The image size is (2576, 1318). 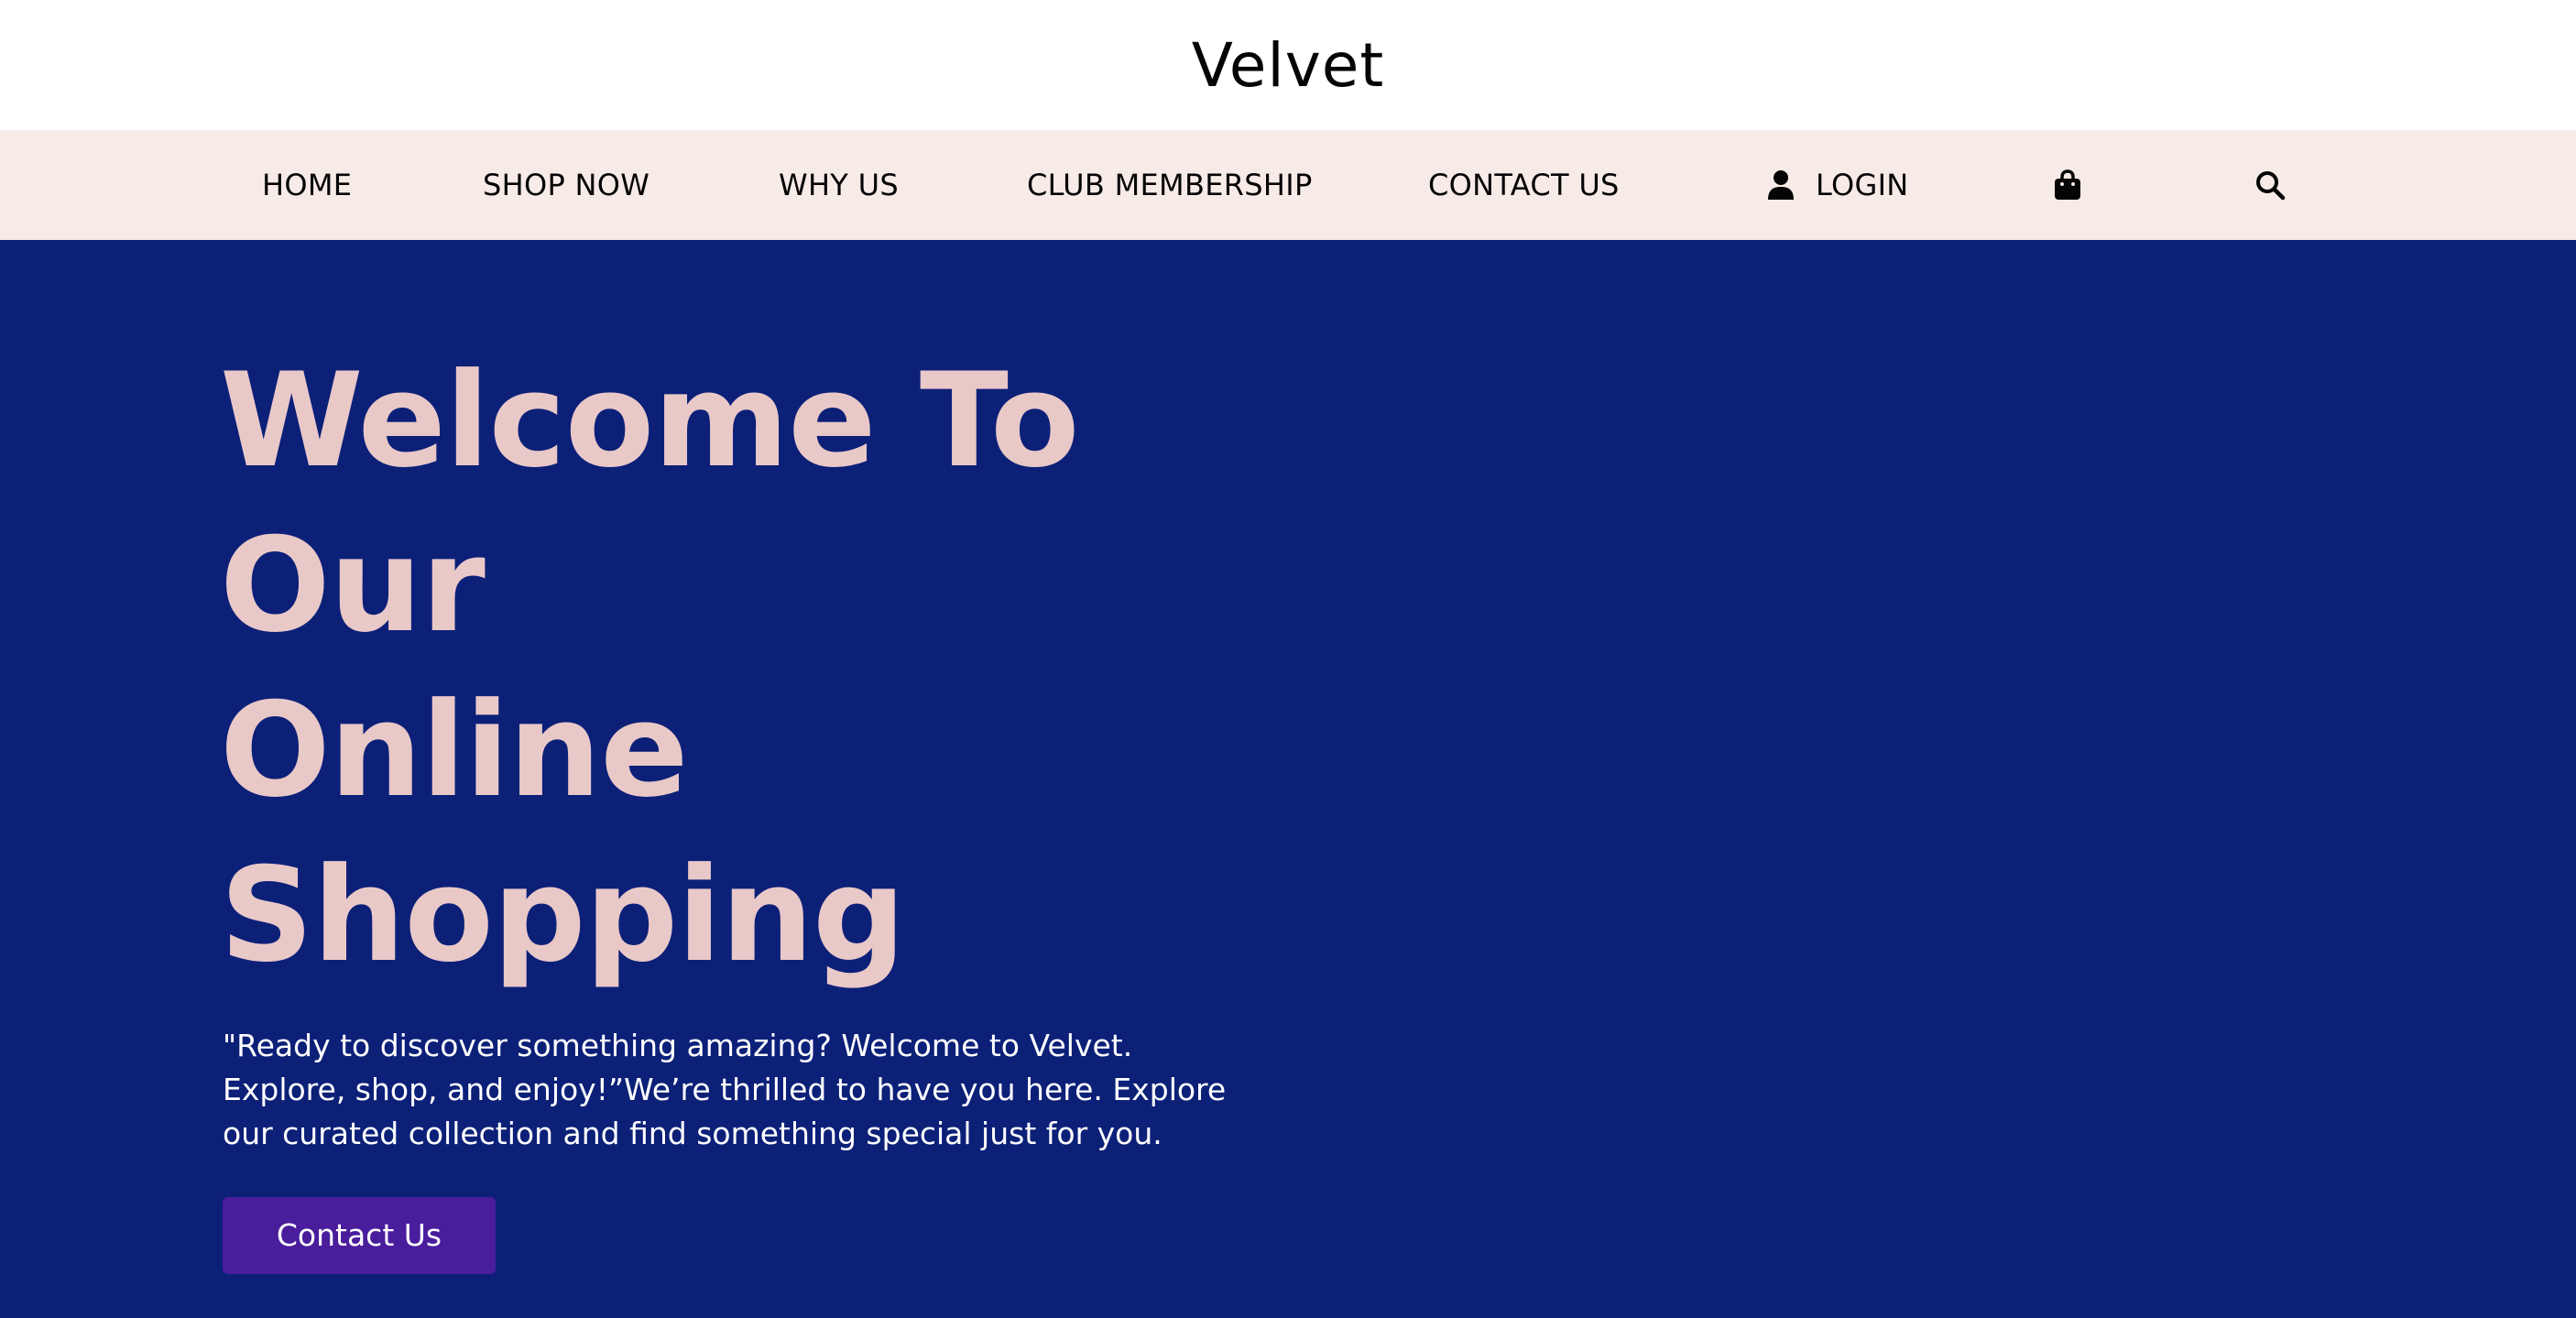 What do you see at coordinates (563, 915) in the screenshot?
I see `hero-title-line: Shopping` at bounding box center [563, 915].